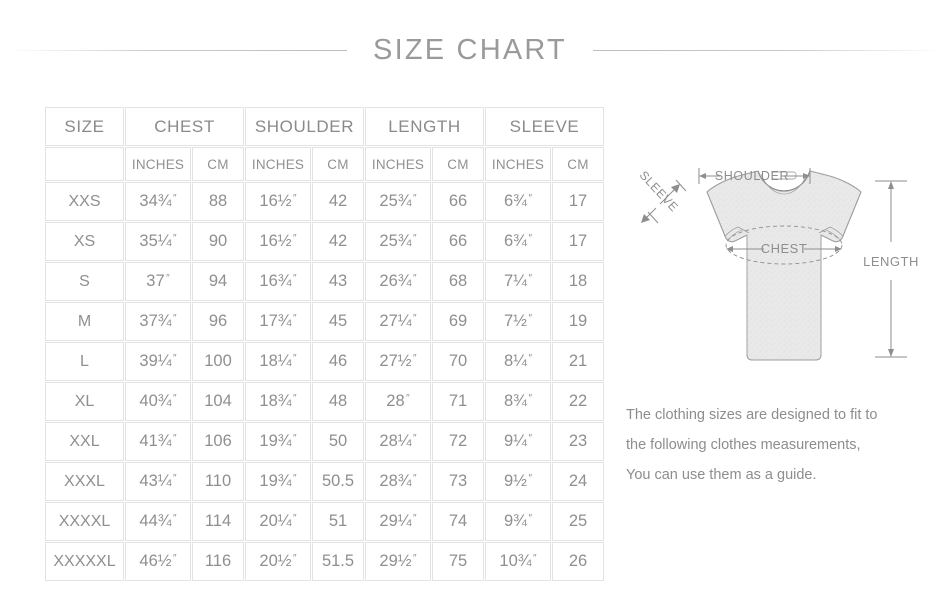  What do you see at coordinates (158, 201) in the screenshot?
I see `cell-chest-in: 34¾ ″` at bounding box center [158, 201].